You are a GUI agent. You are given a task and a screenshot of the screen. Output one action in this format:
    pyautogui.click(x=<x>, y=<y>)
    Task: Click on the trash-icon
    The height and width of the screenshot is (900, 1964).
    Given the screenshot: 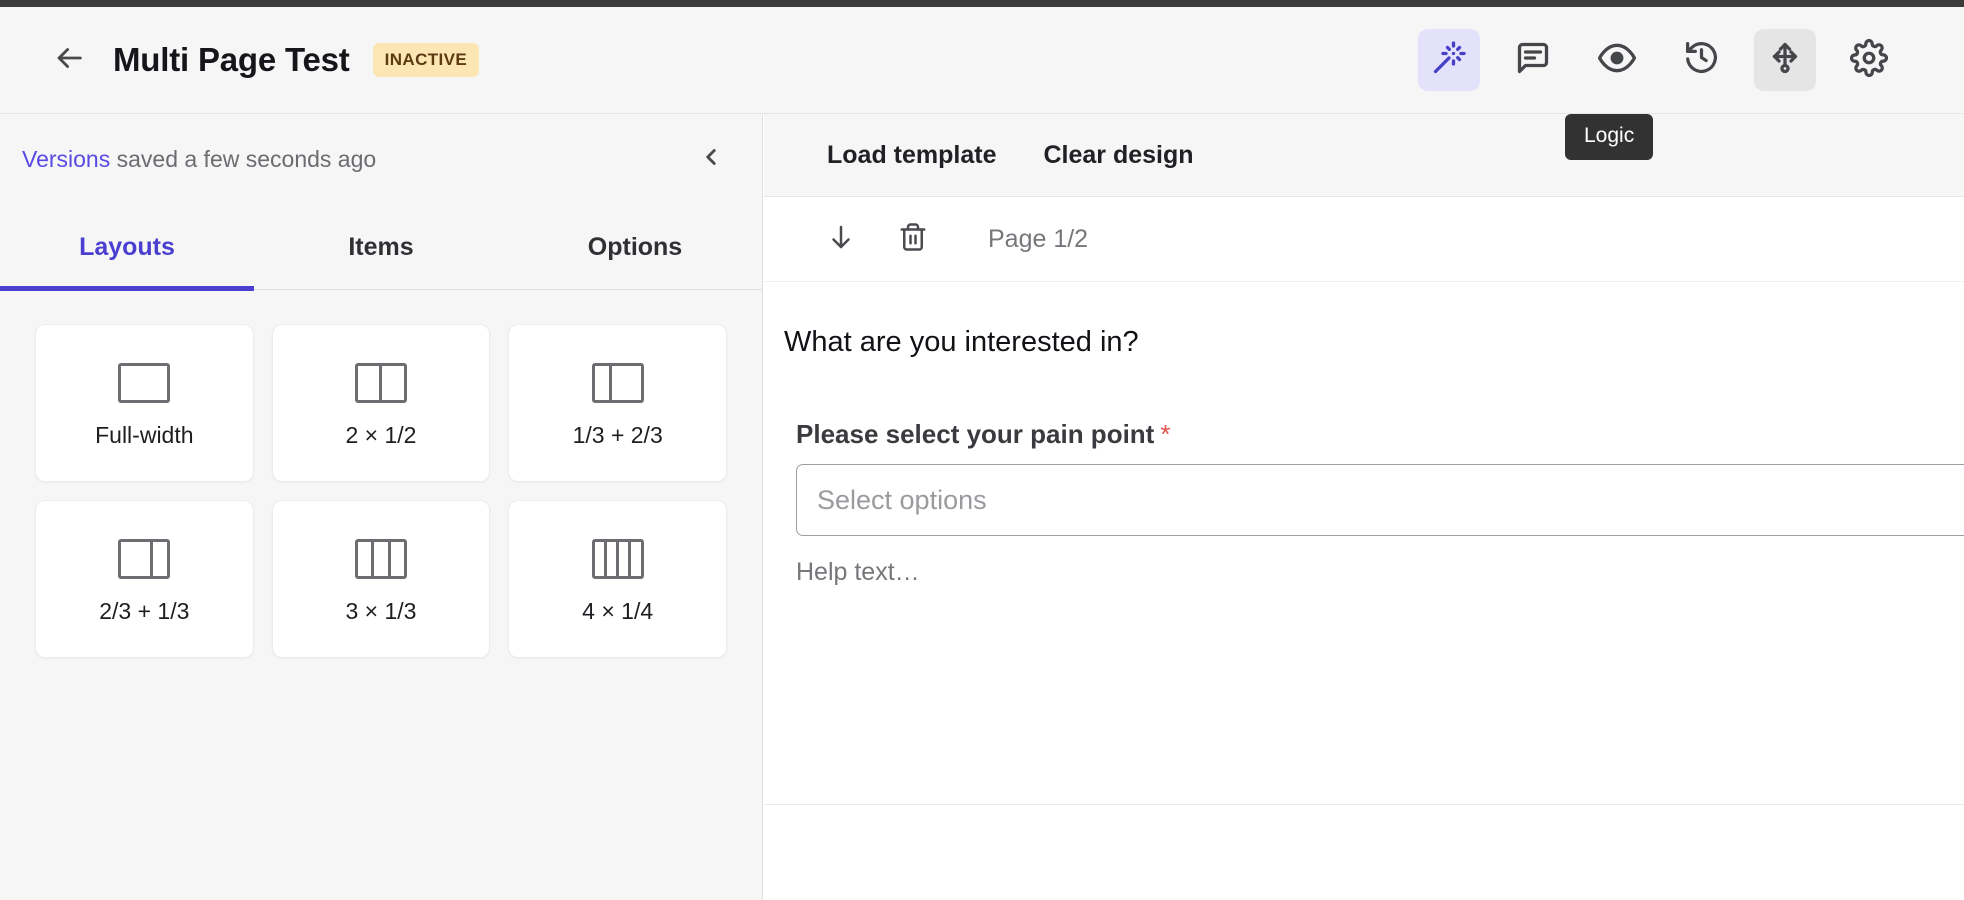 What is the action you would take?
    pyautogui.click(x=913, y=239)
    